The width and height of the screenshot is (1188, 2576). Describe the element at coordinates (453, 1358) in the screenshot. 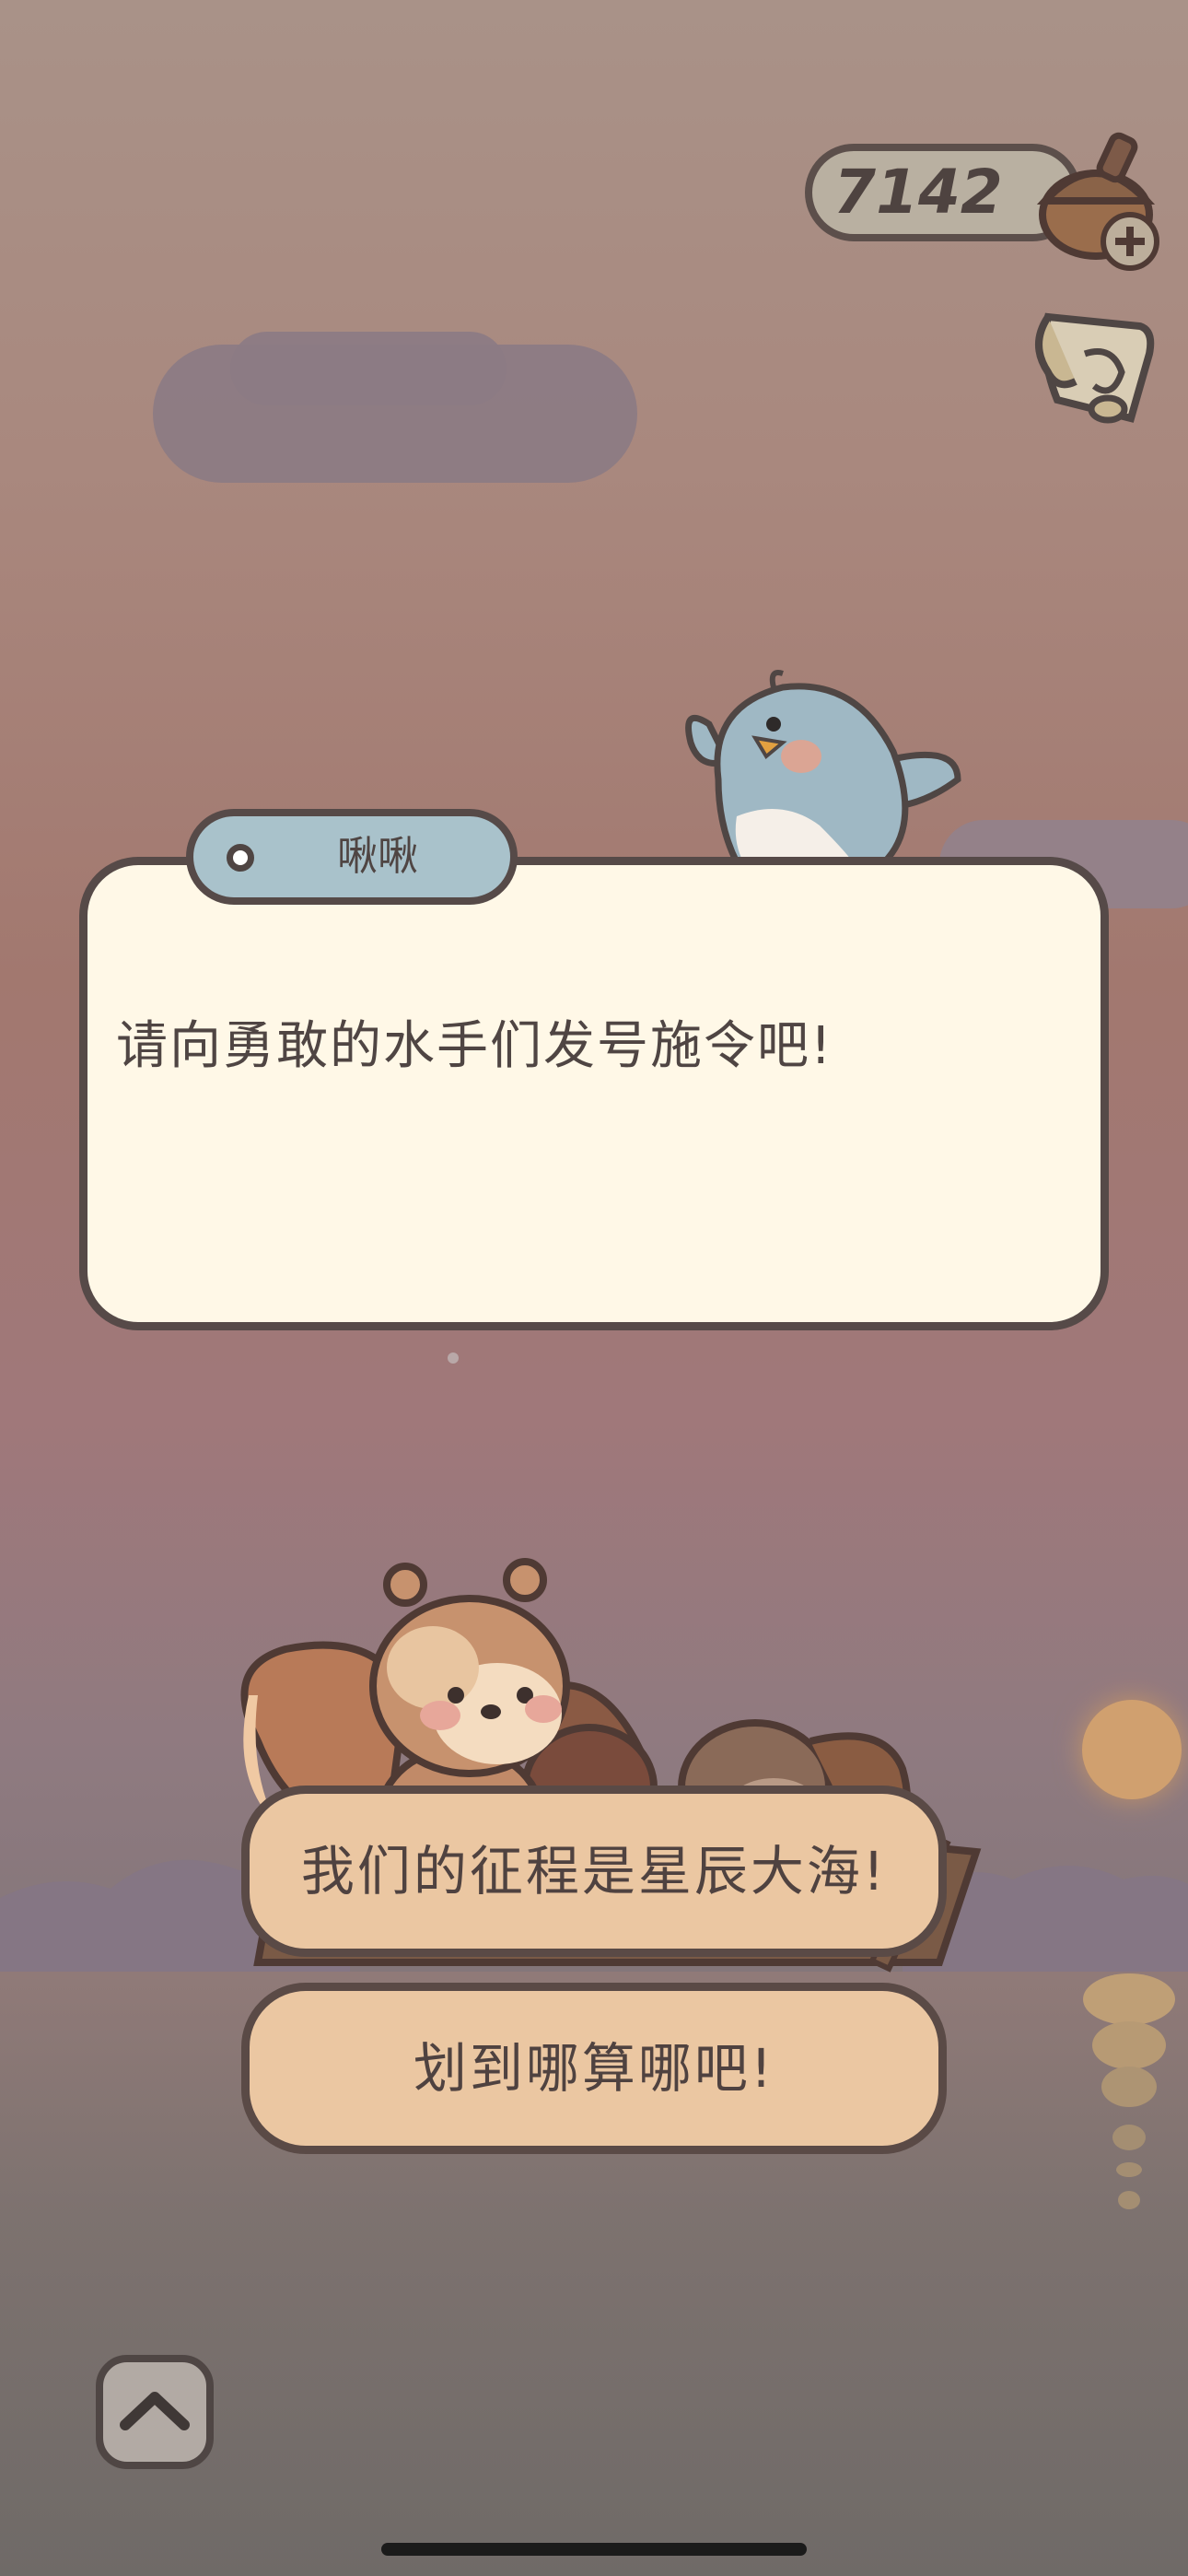

I see `sparkle` at that location.